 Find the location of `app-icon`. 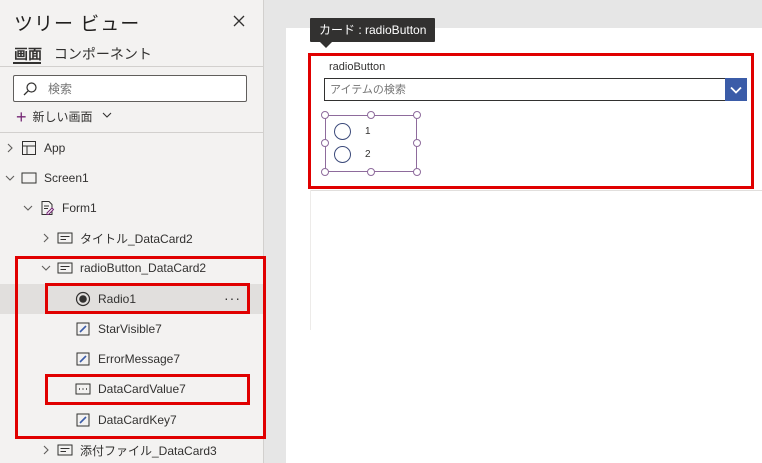

app-icon is located at coordinates (29, 148).